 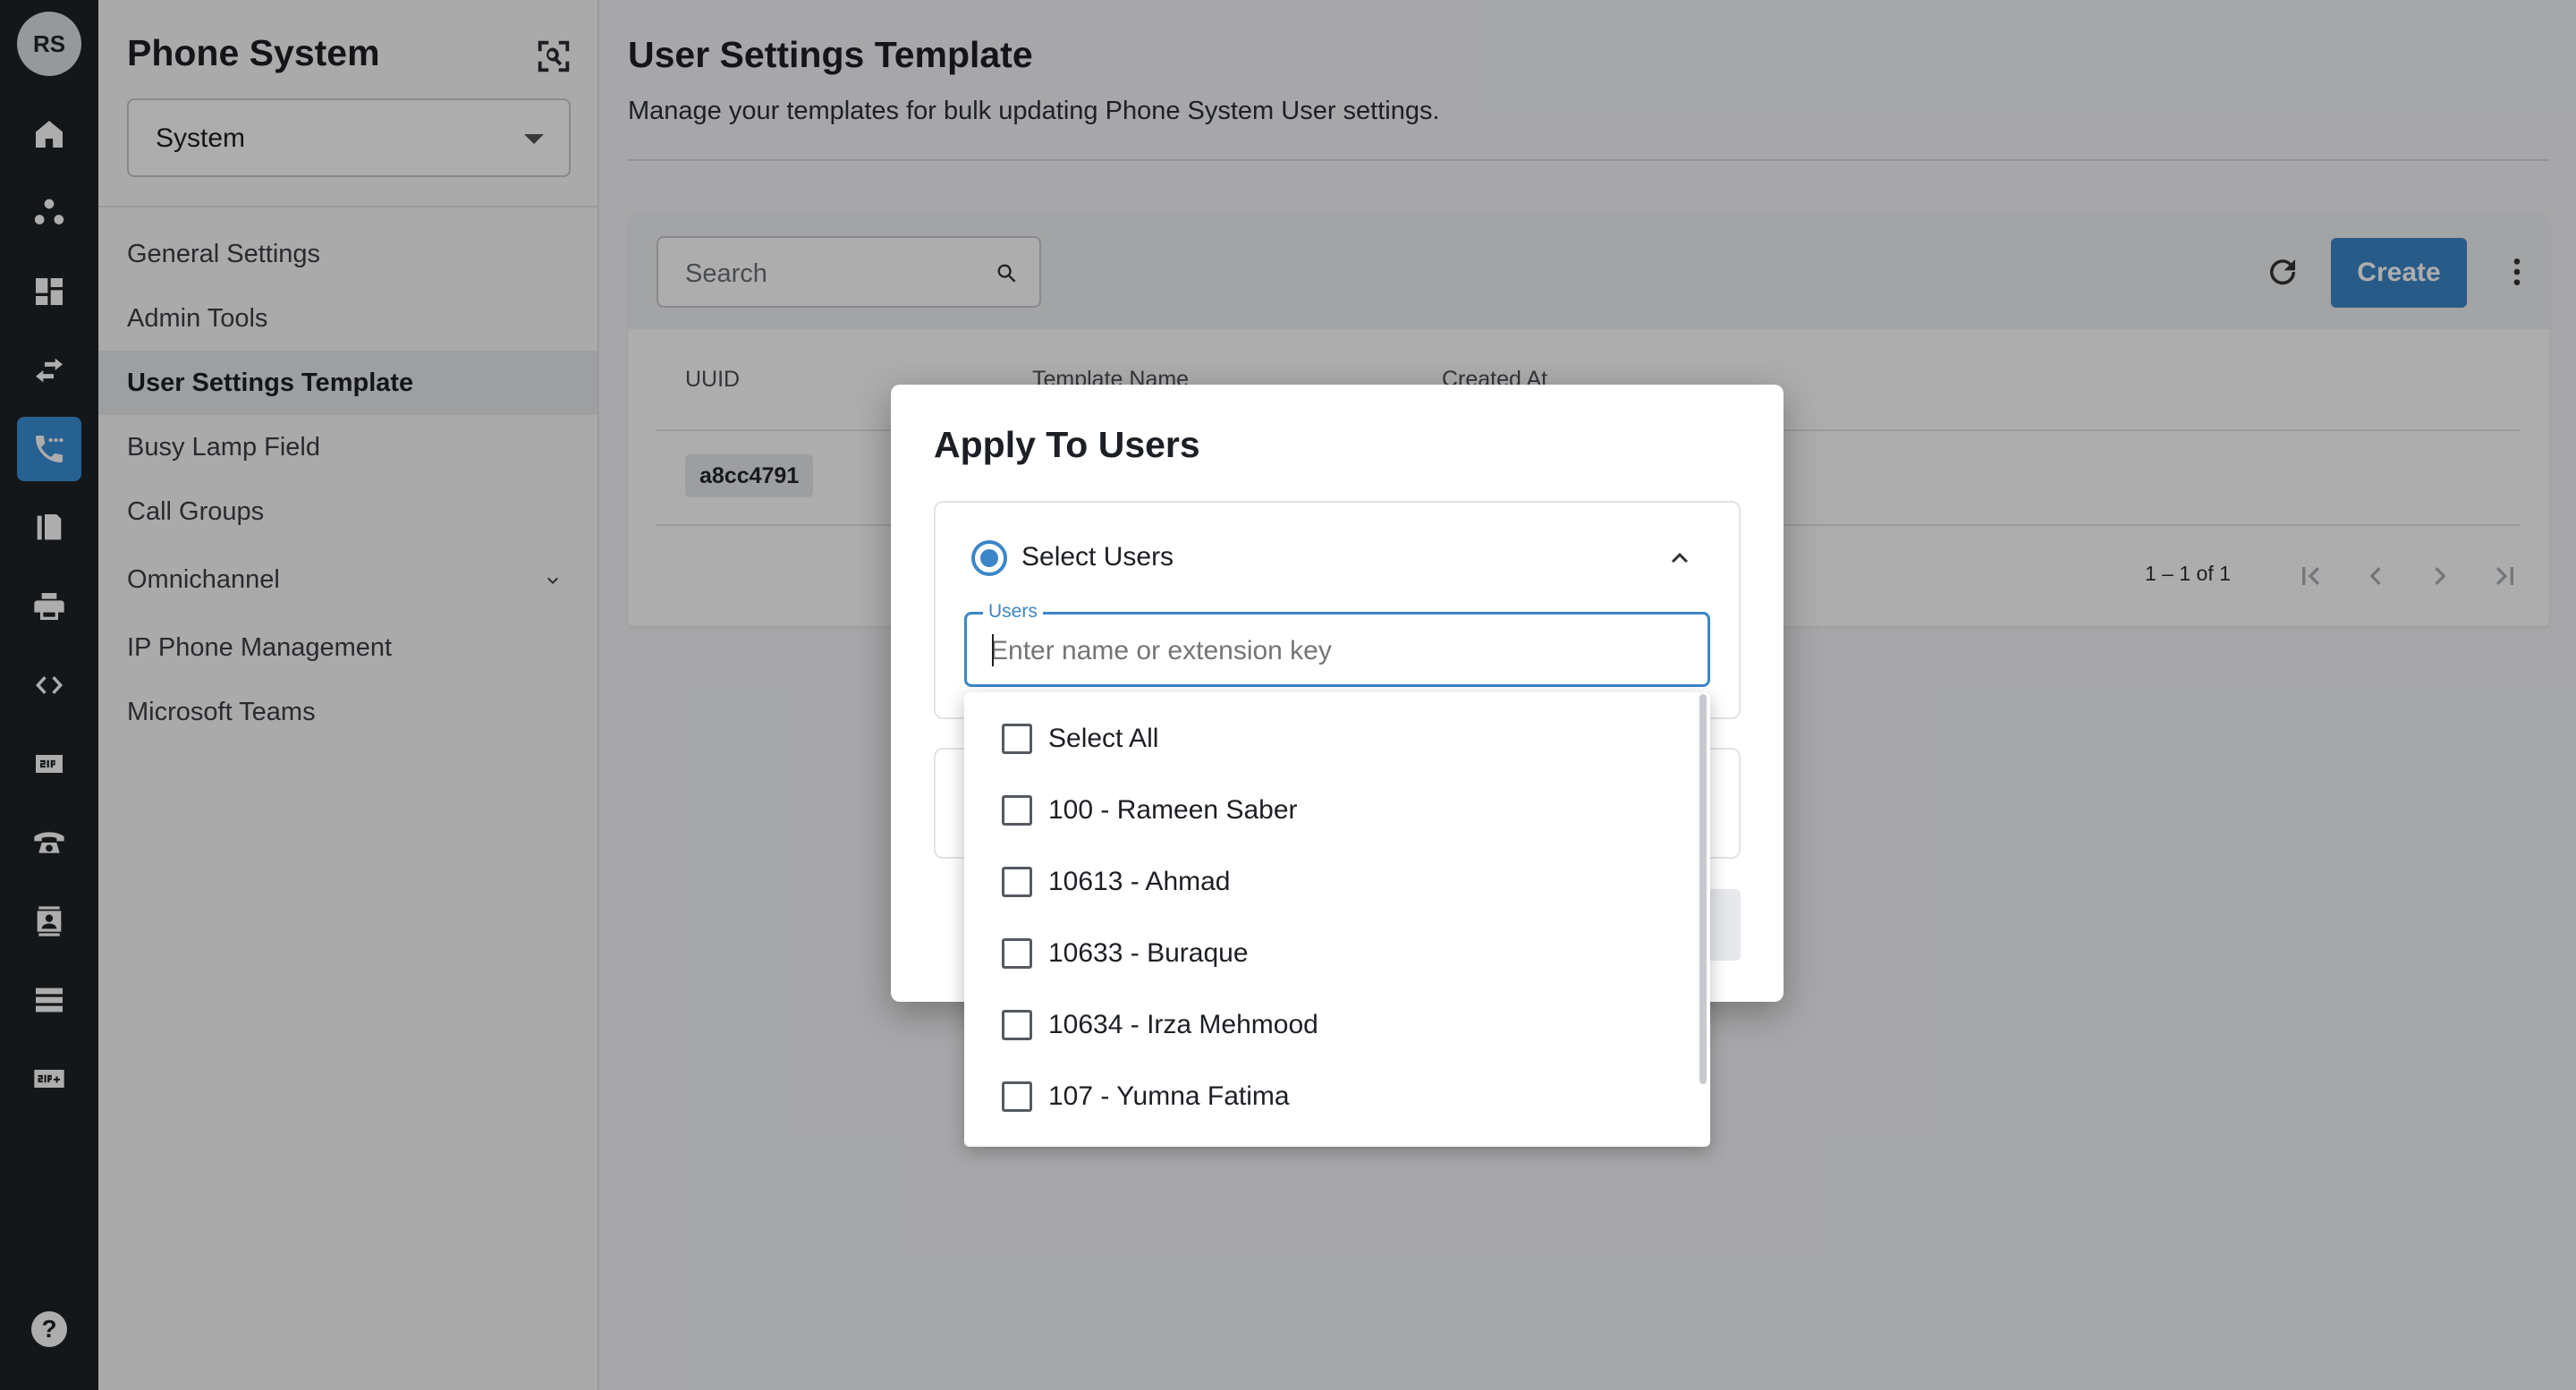 What do you see at coordinates (1331, 810) in the screenshot?
I see `option-user: 100 - Rameen Saber` at bounding box center [1331, 810].